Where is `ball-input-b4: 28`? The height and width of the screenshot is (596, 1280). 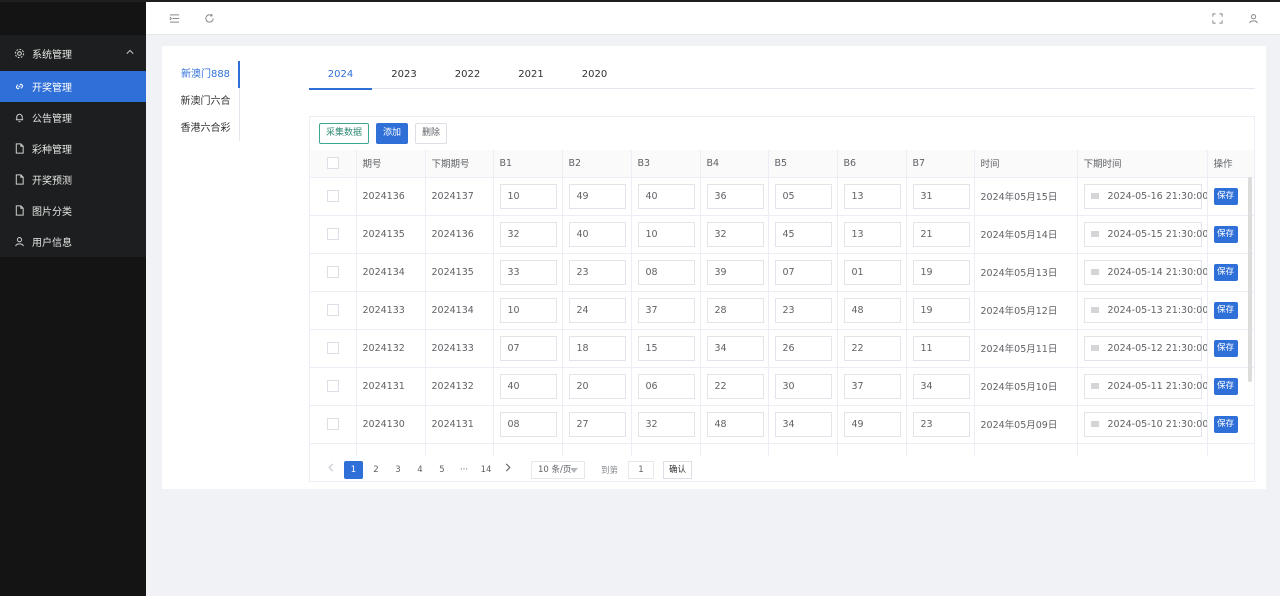 ball-input-b4: 28 is located at coordinates (735, 310).